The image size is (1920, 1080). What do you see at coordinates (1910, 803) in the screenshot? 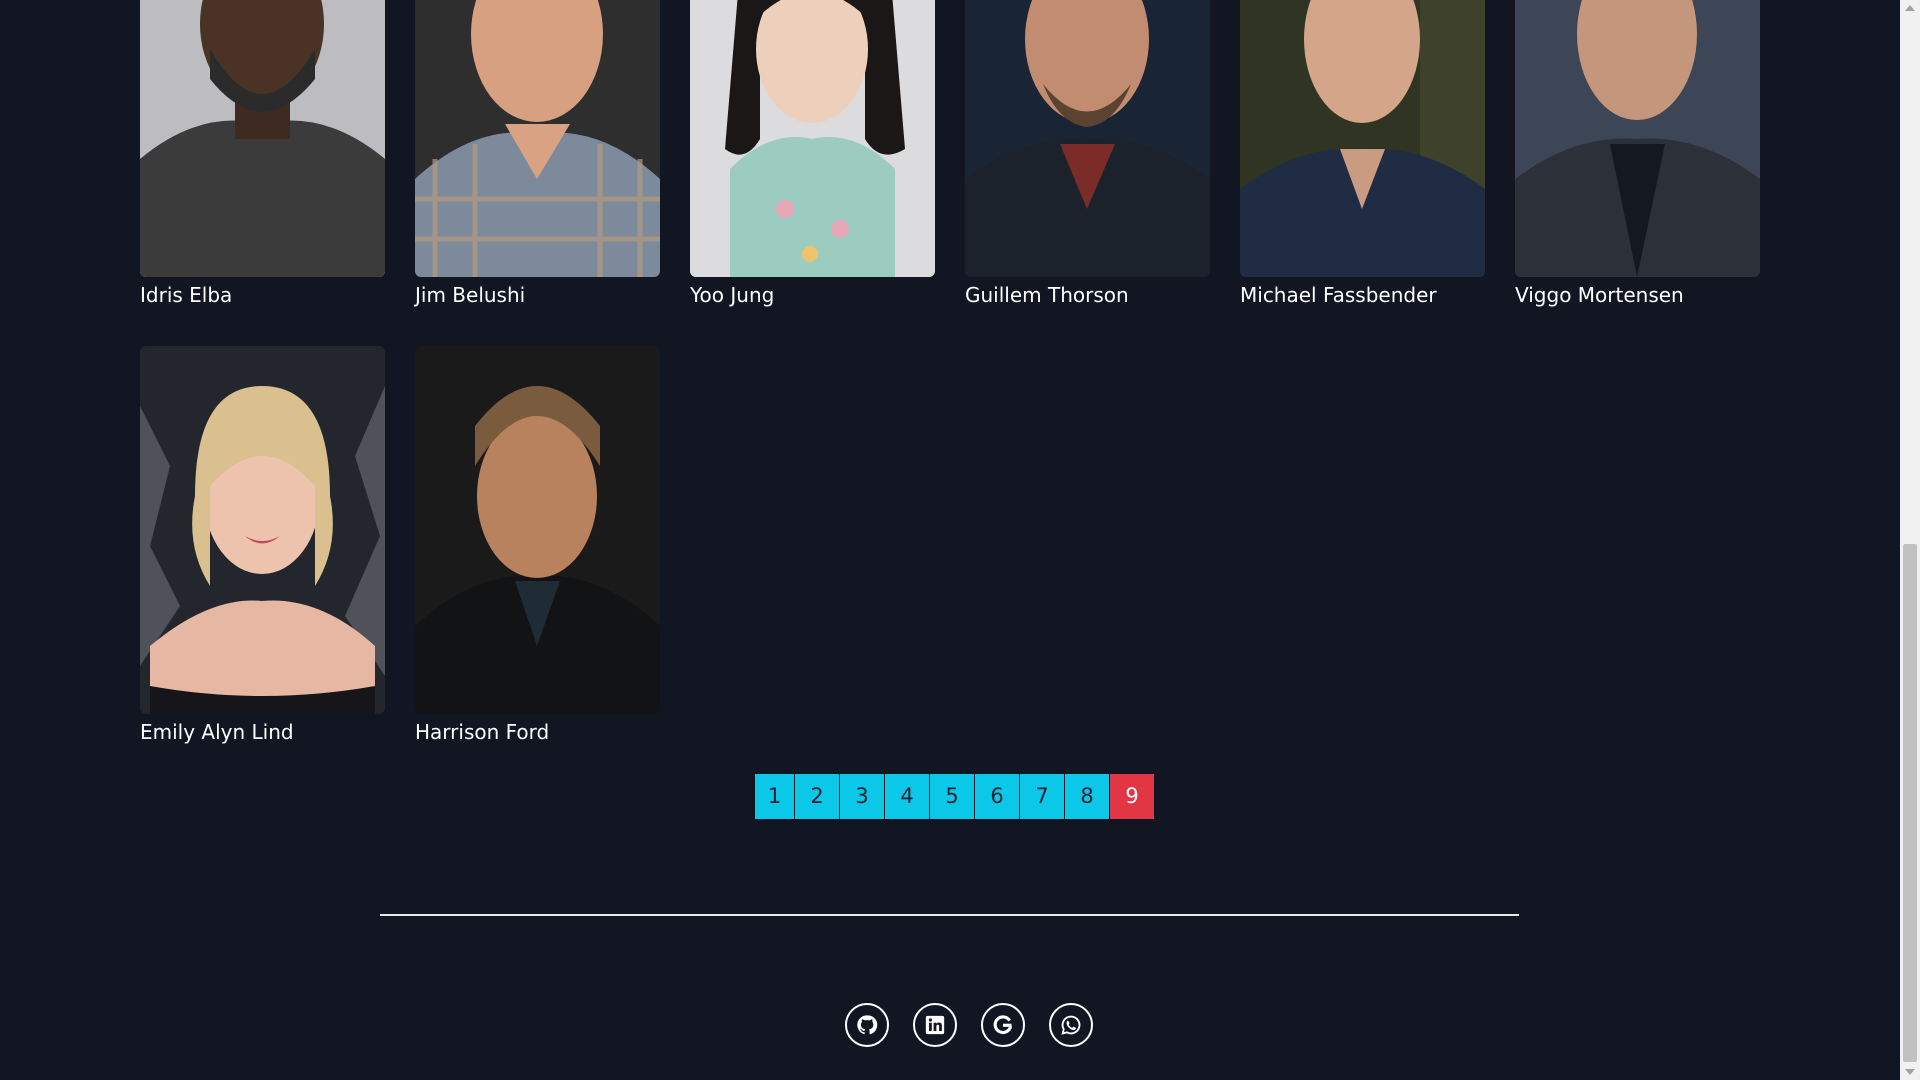
I see `scroll-thumb` at bounding box center [1910, 803].